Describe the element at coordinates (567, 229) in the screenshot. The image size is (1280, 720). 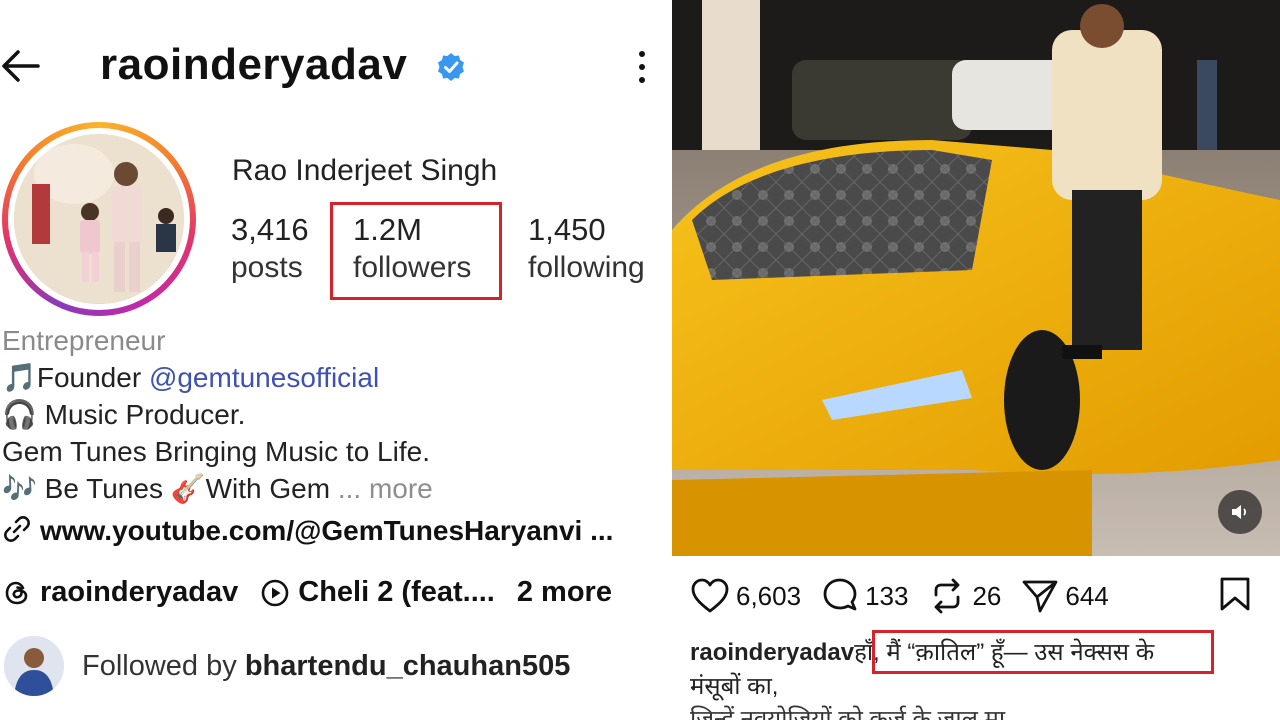
I see `following-count: 1,450` at that location.